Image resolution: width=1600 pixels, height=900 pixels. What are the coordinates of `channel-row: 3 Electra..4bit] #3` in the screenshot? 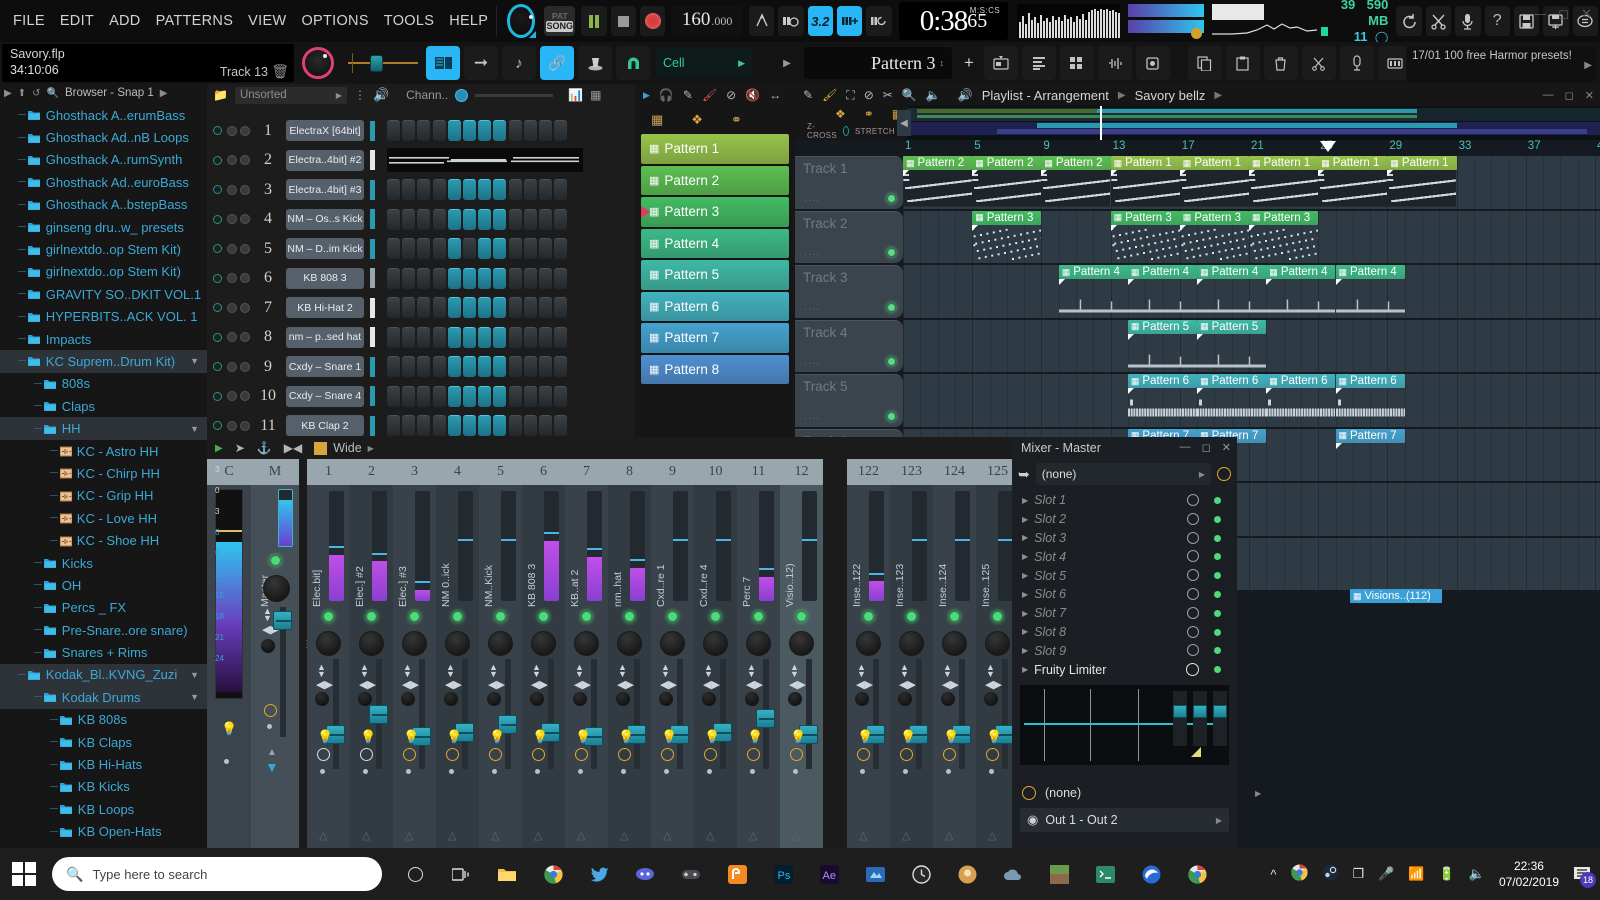 It's located at (421, 190).